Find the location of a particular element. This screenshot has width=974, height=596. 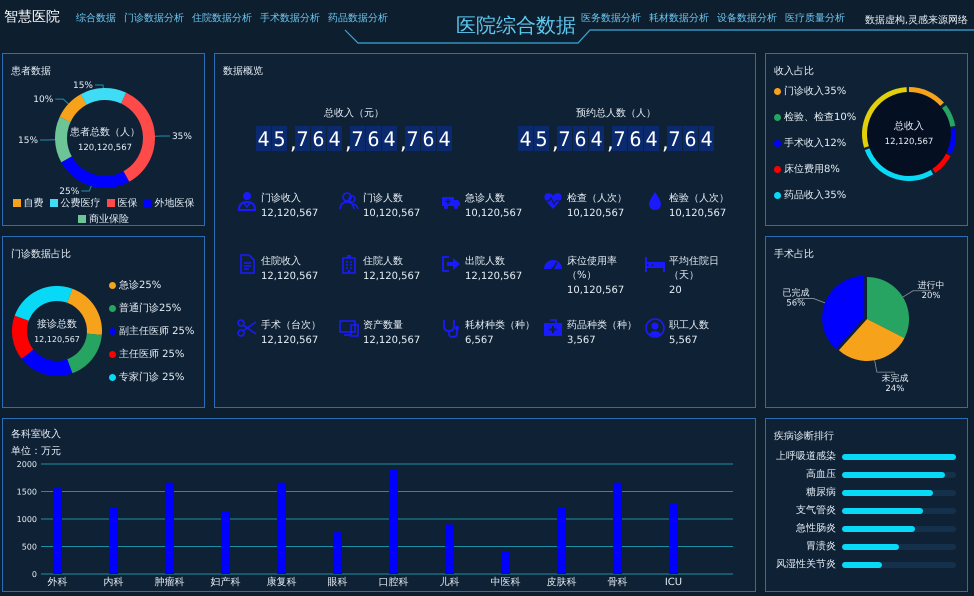

building-icon is located at coordinates (349, 264).